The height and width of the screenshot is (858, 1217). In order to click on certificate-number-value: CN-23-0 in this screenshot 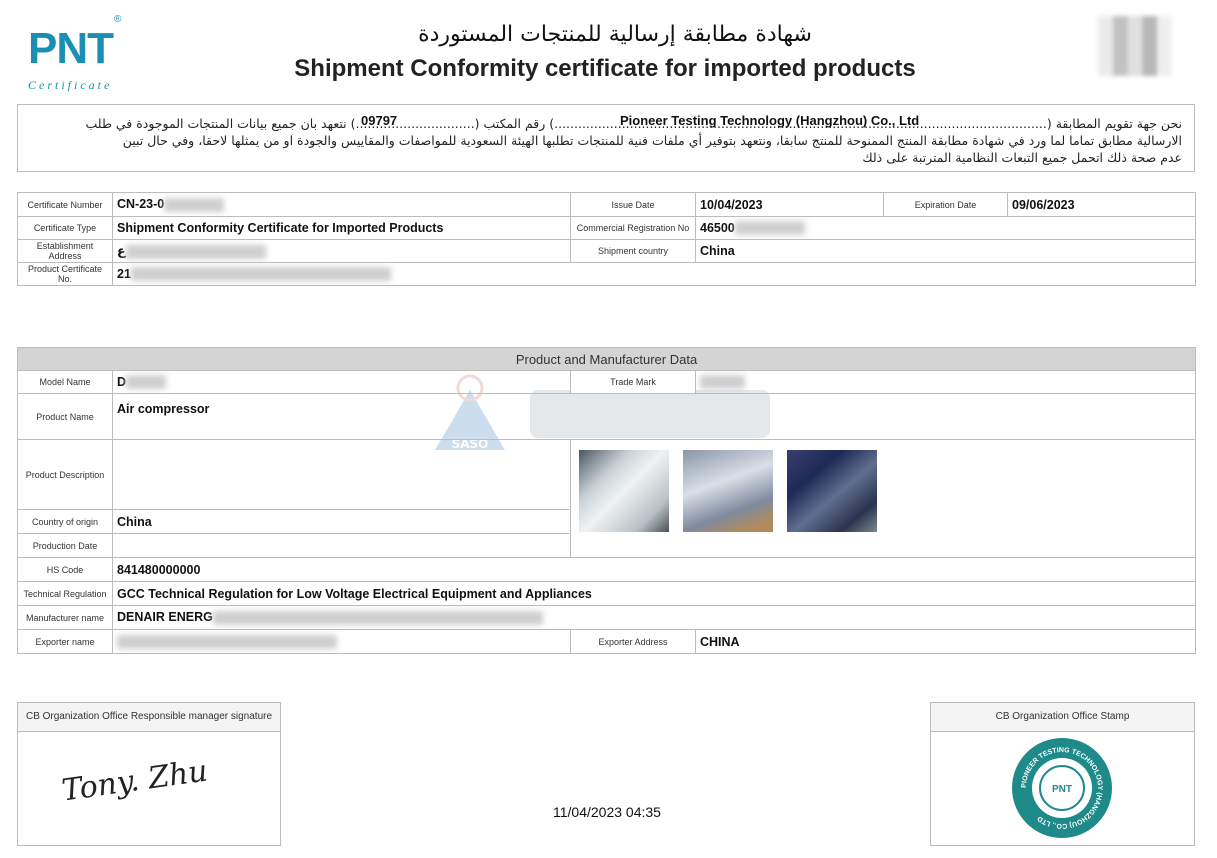, I will do `click(341, 204)`.